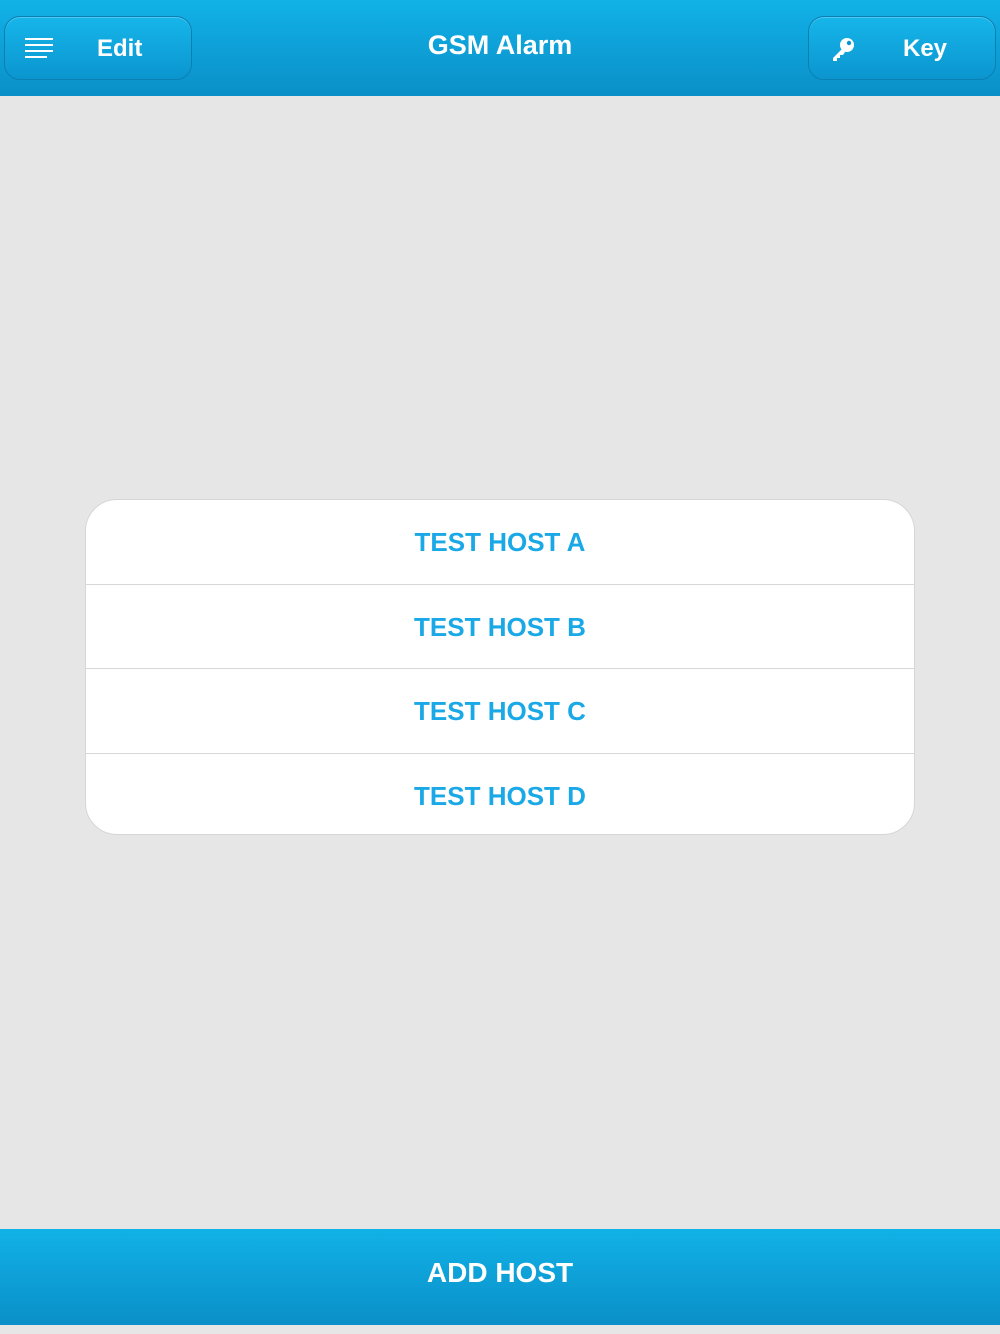 This screenshot has width=1000, height=1334. Describe the element at coordinates (500, 542) in the screenshot. I see `host-item: TEST HOST A` at that location.